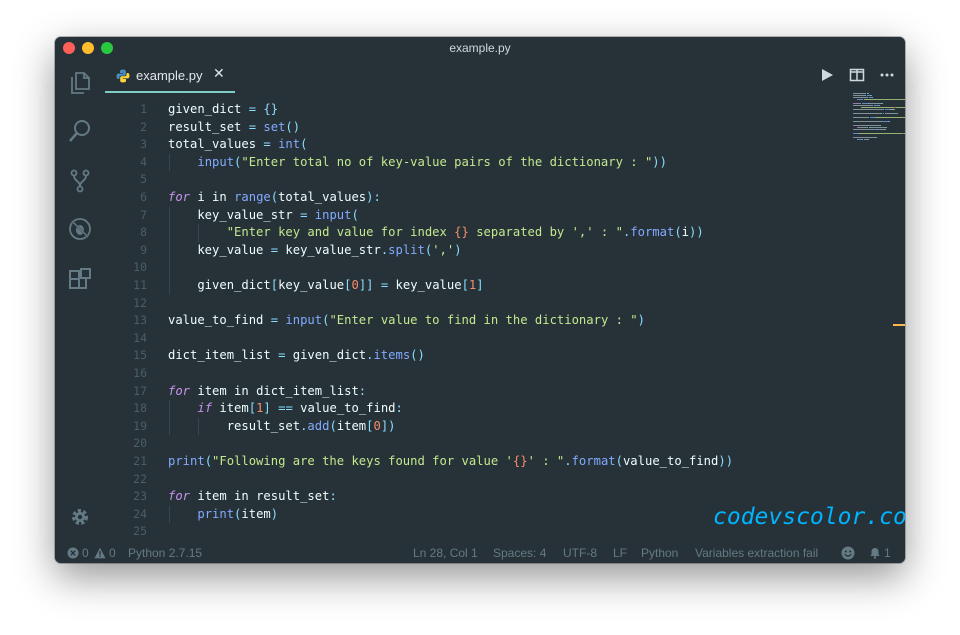 The width and height of the screenshot is (960, 635). What do you see at coordinates (475, 268) in the screenshot?
I see `code-line: 10` at bounding box center [475, 268].